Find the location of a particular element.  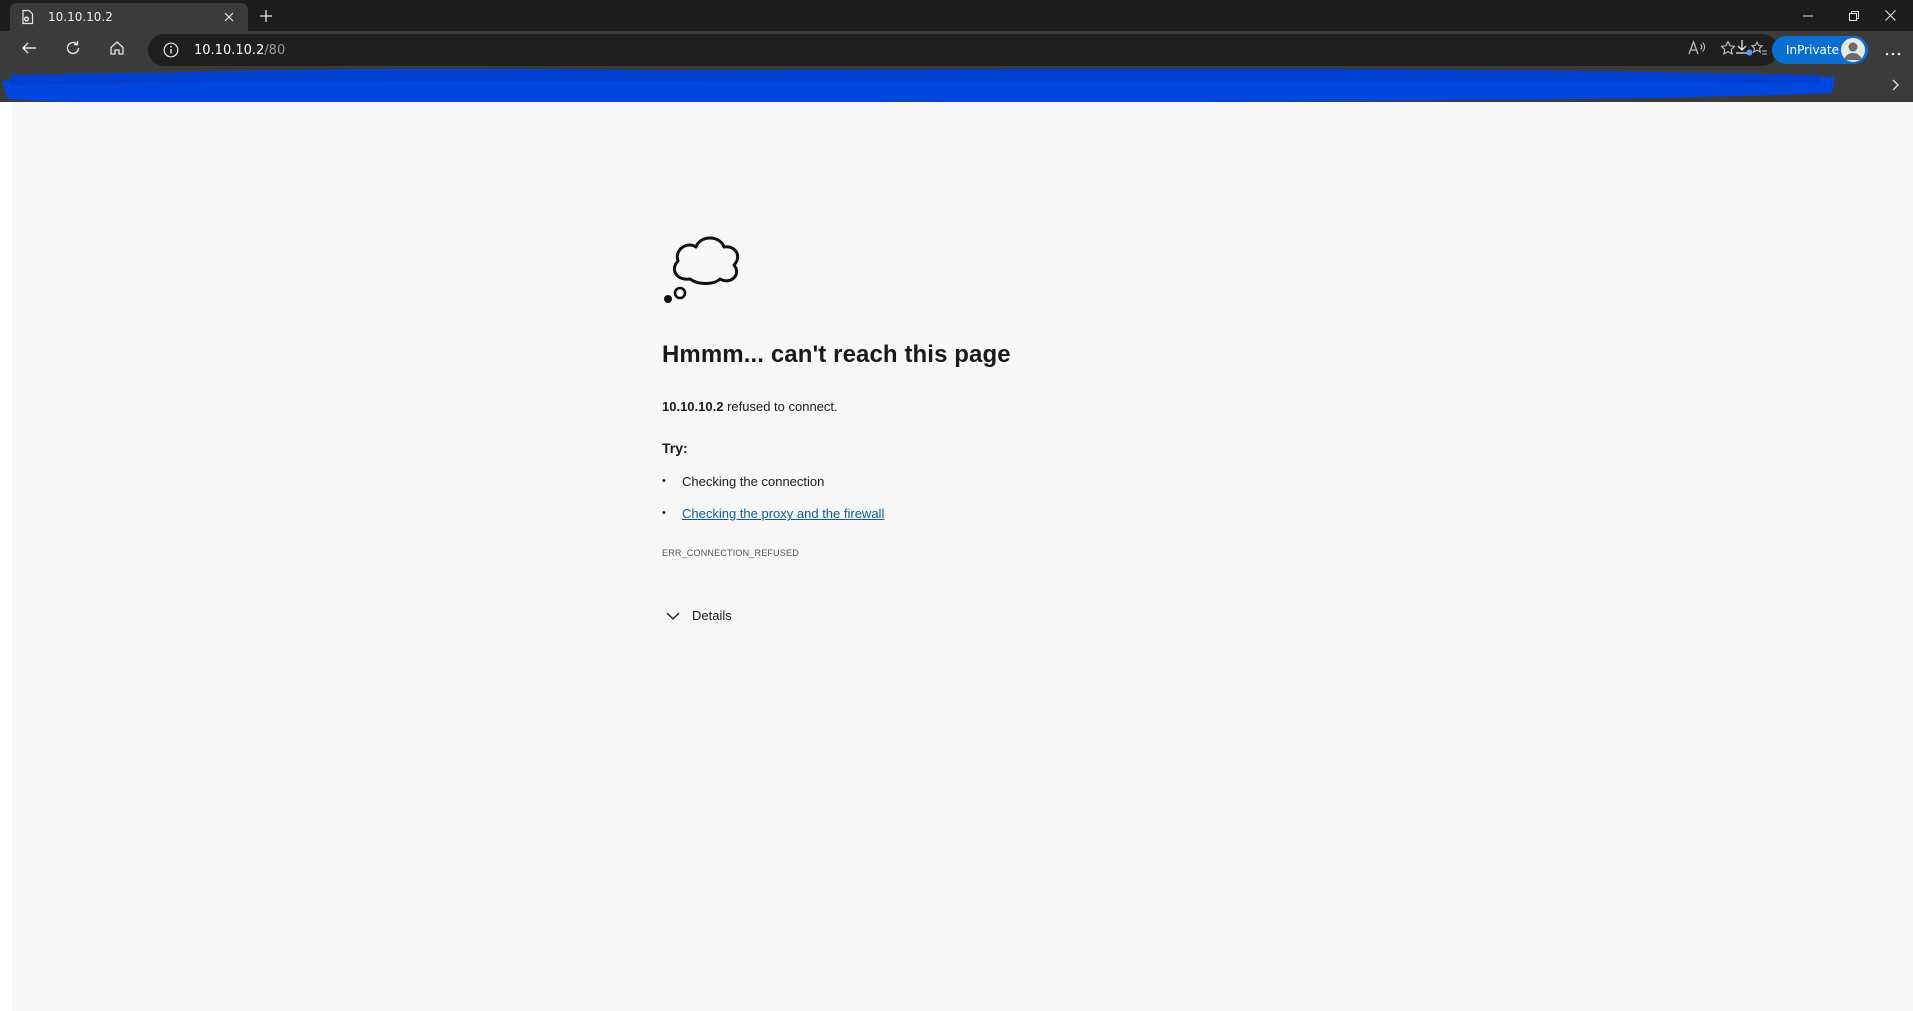

list-item: • Checking the connection is located at coordinates (962, 490).